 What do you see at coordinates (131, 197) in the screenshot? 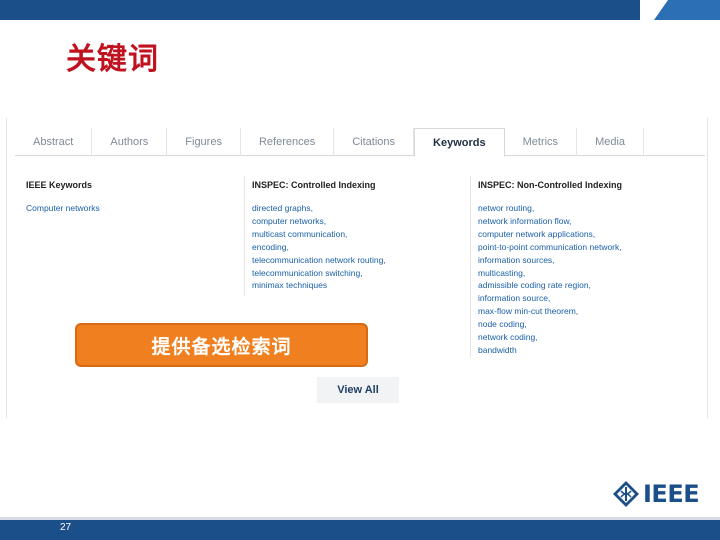
I see `ieee-keywords-column: IEEE Keywords Computer networks` at bounding box center [131, 197].